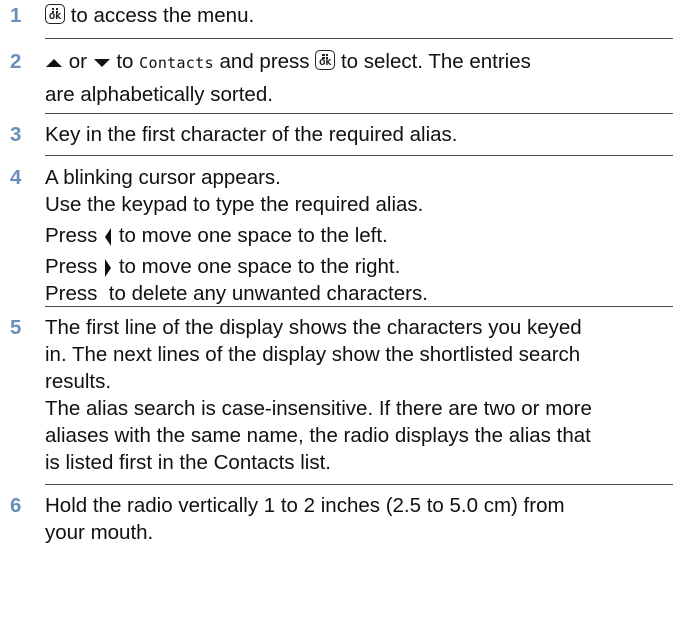 The image size is (681, 631). Describe the element at coordinates (264, 61) in the screenshot. I see `and-press-text: and press` at that location.